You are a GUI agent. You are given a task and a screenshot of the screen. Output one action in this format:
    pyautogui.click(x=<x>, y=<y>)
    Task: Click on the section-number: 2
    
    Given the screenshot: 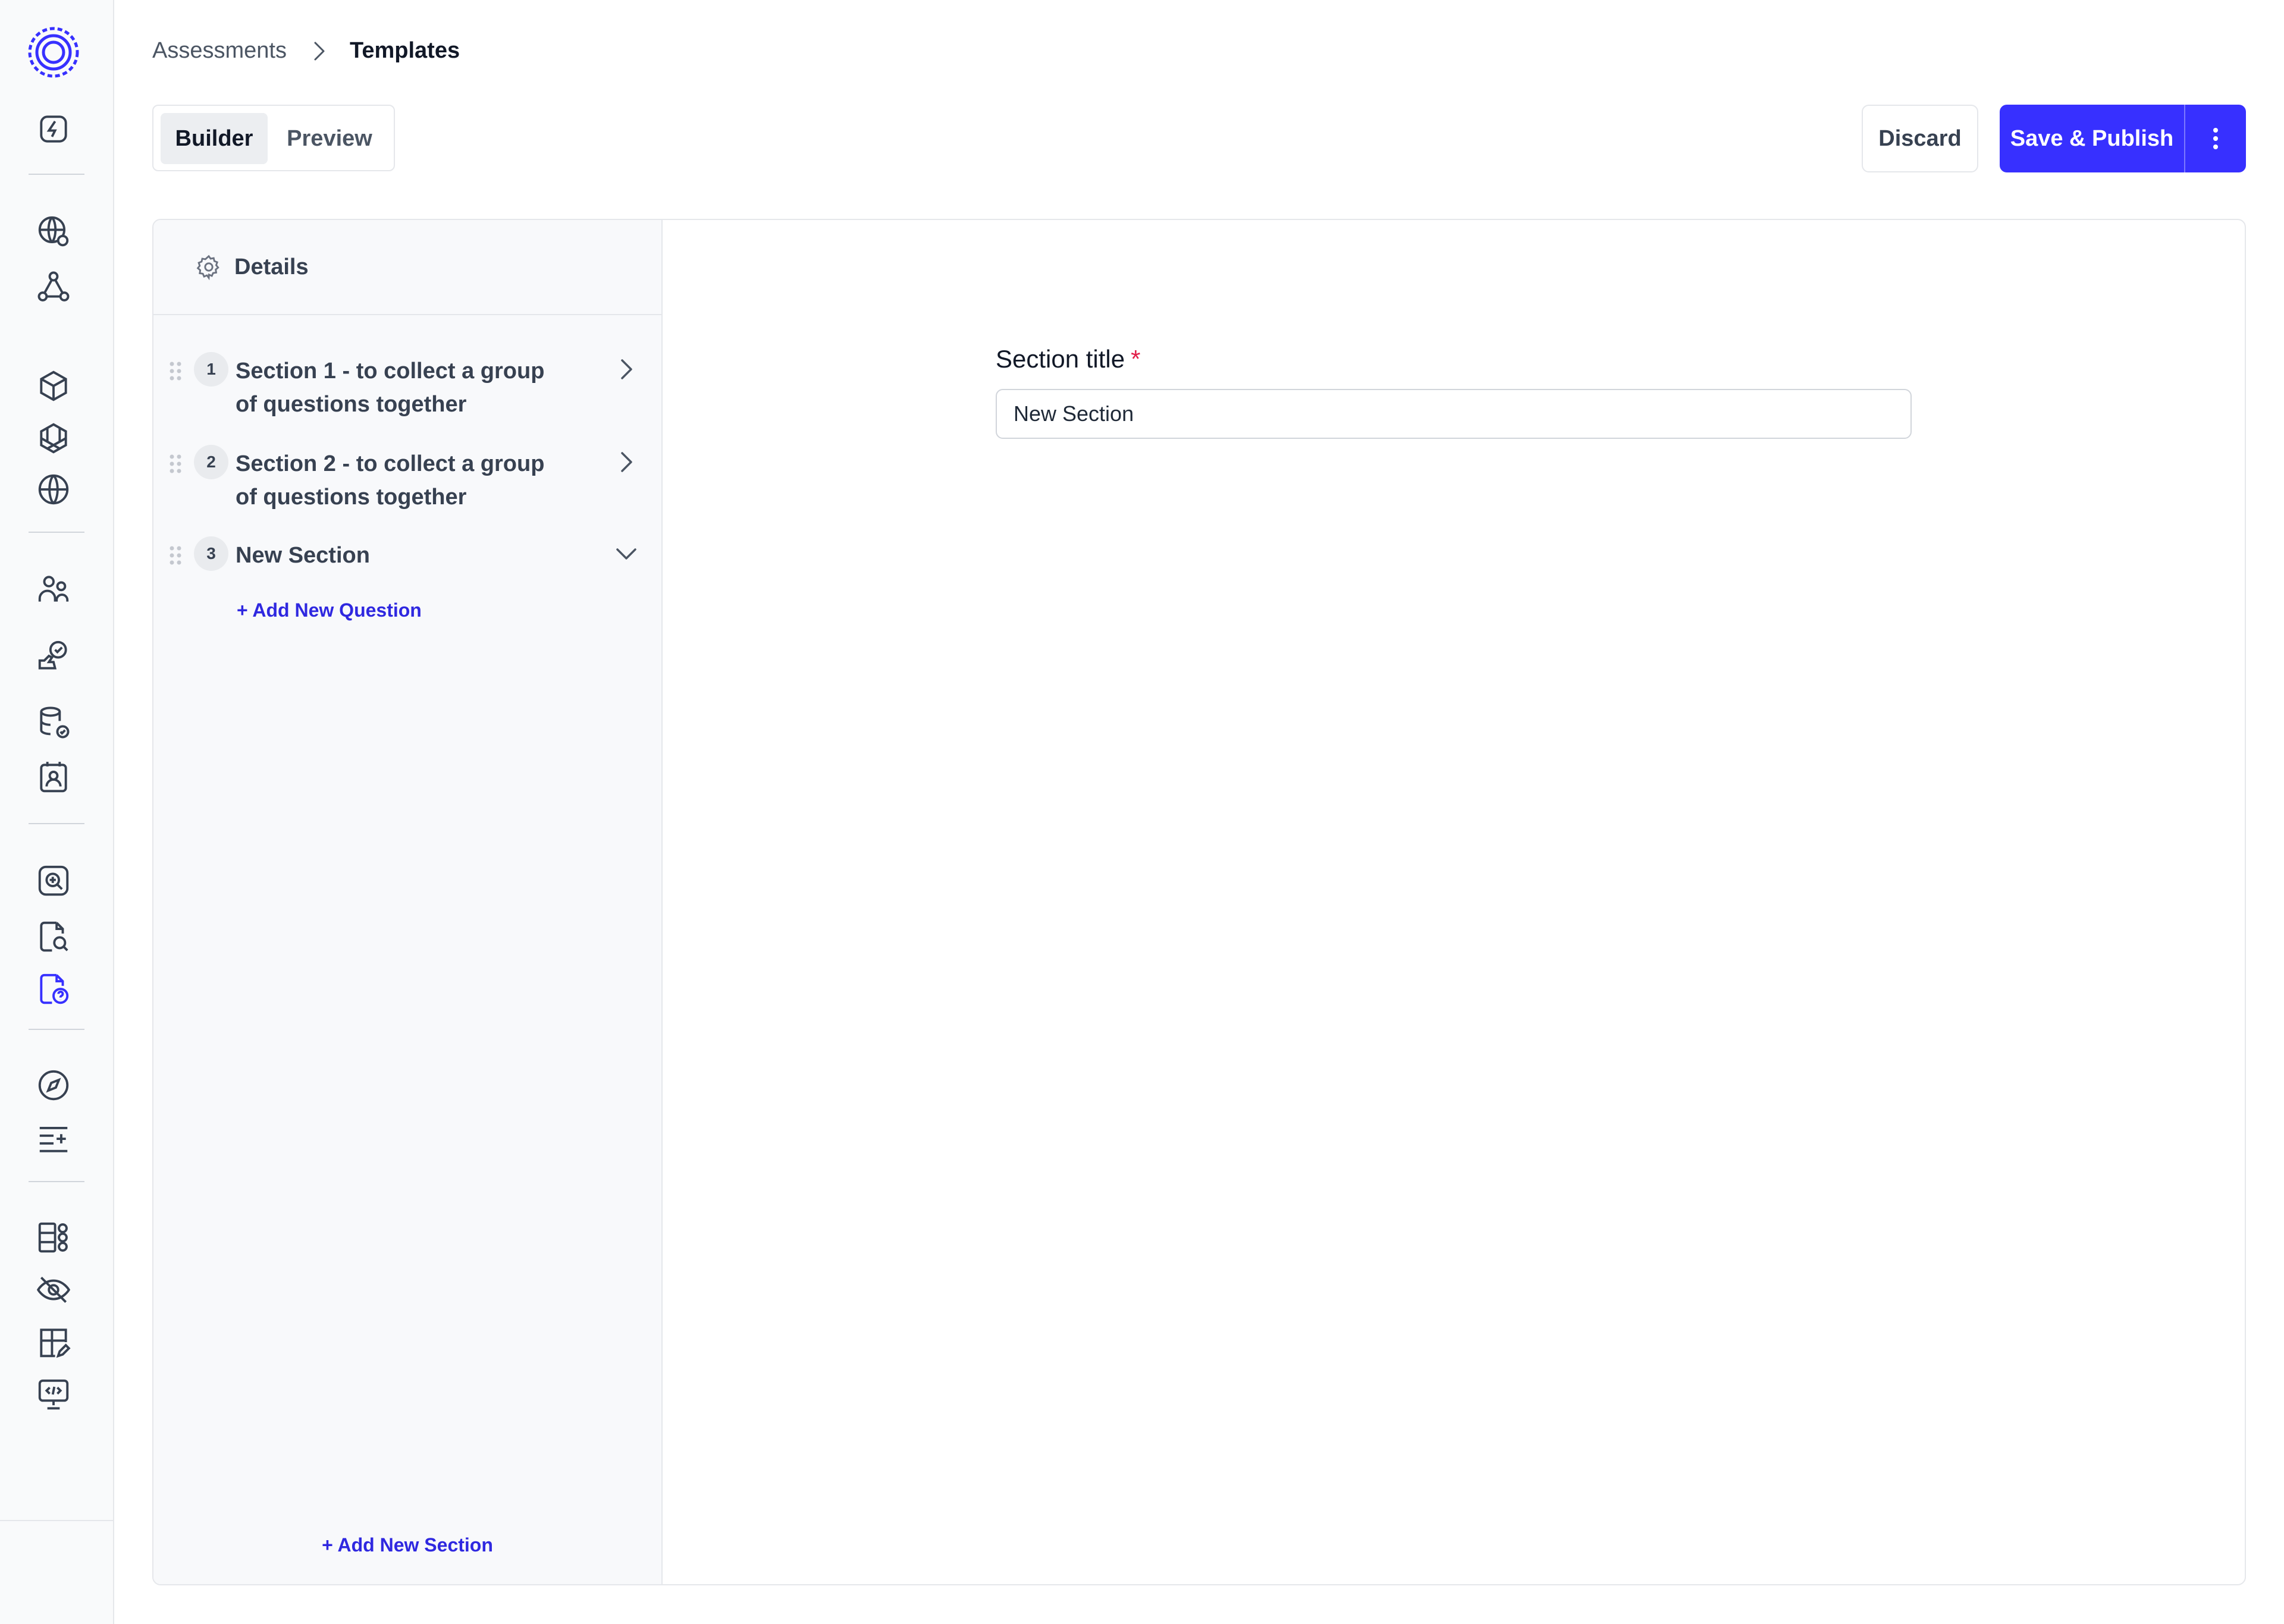 What is the action you would take?
    pyautogui.click(x=211, y=462)
    